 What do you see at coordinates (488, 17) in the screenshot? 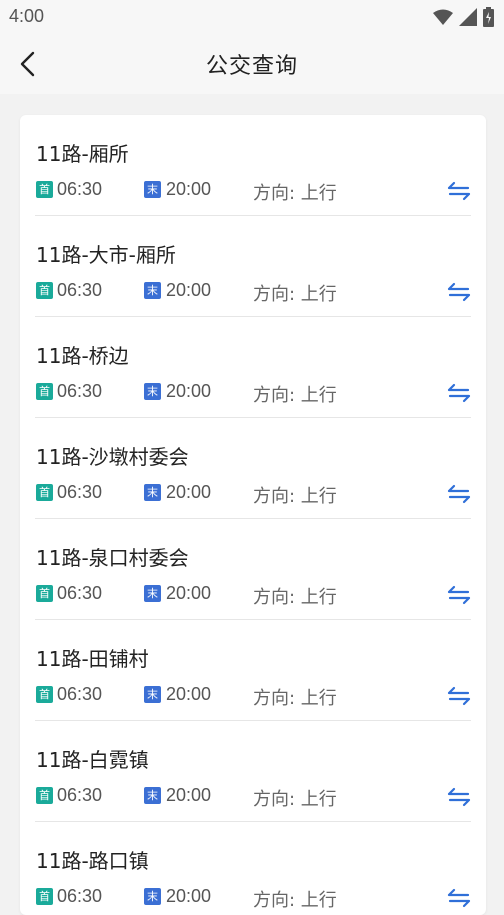
I see `battery-icon` at bounding box center [488, 17].